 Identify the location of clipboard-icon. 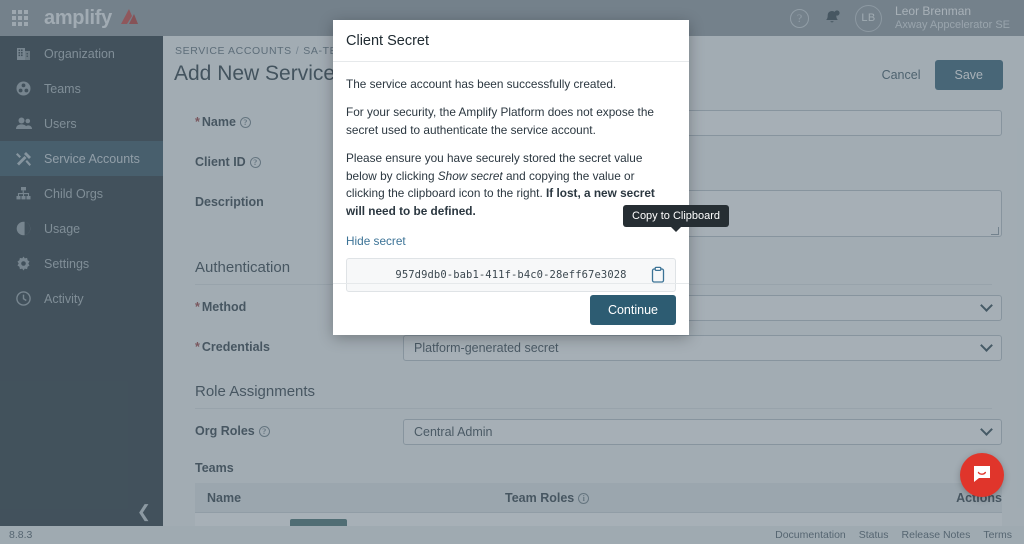
(658, 275).